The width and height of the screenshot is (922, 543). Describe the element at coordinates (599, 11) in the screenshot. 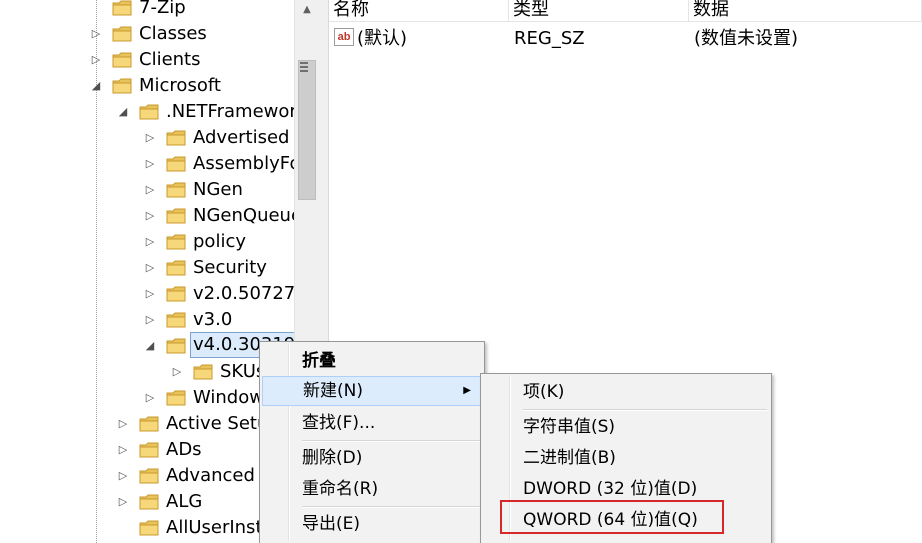

I see `column-header-type: 类型` at that location.